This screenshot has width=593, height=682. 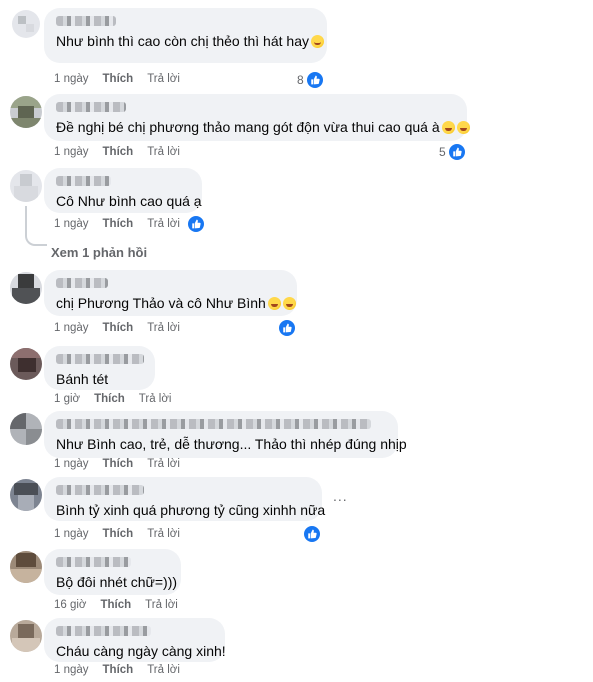 What do you see at coordinates (300, 80) in the screenshot?
I see `reaction-number: 8` at bounding box center [300, 80].